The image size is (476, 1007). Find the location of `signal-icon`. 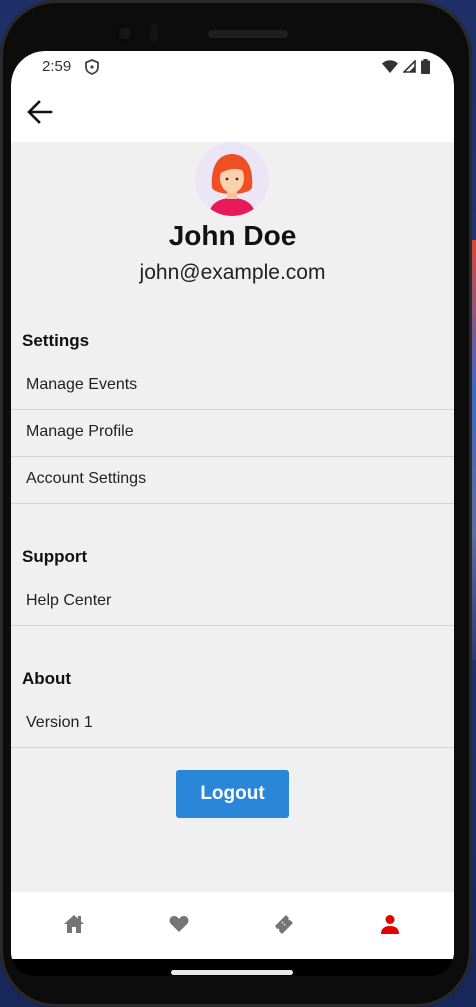

signal-icon is located at coordinates (409, 68).